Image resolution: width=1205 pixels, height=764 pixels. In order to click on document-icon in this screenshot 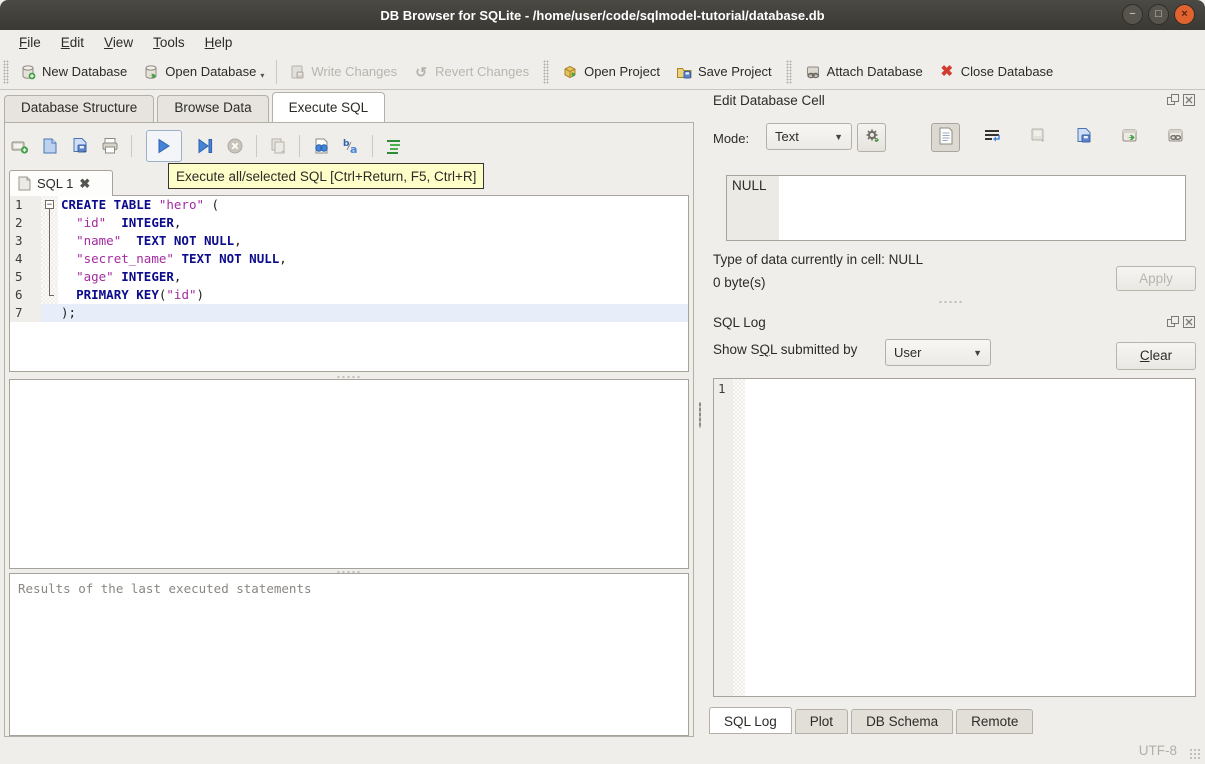, I will do `click(946, 137)`.